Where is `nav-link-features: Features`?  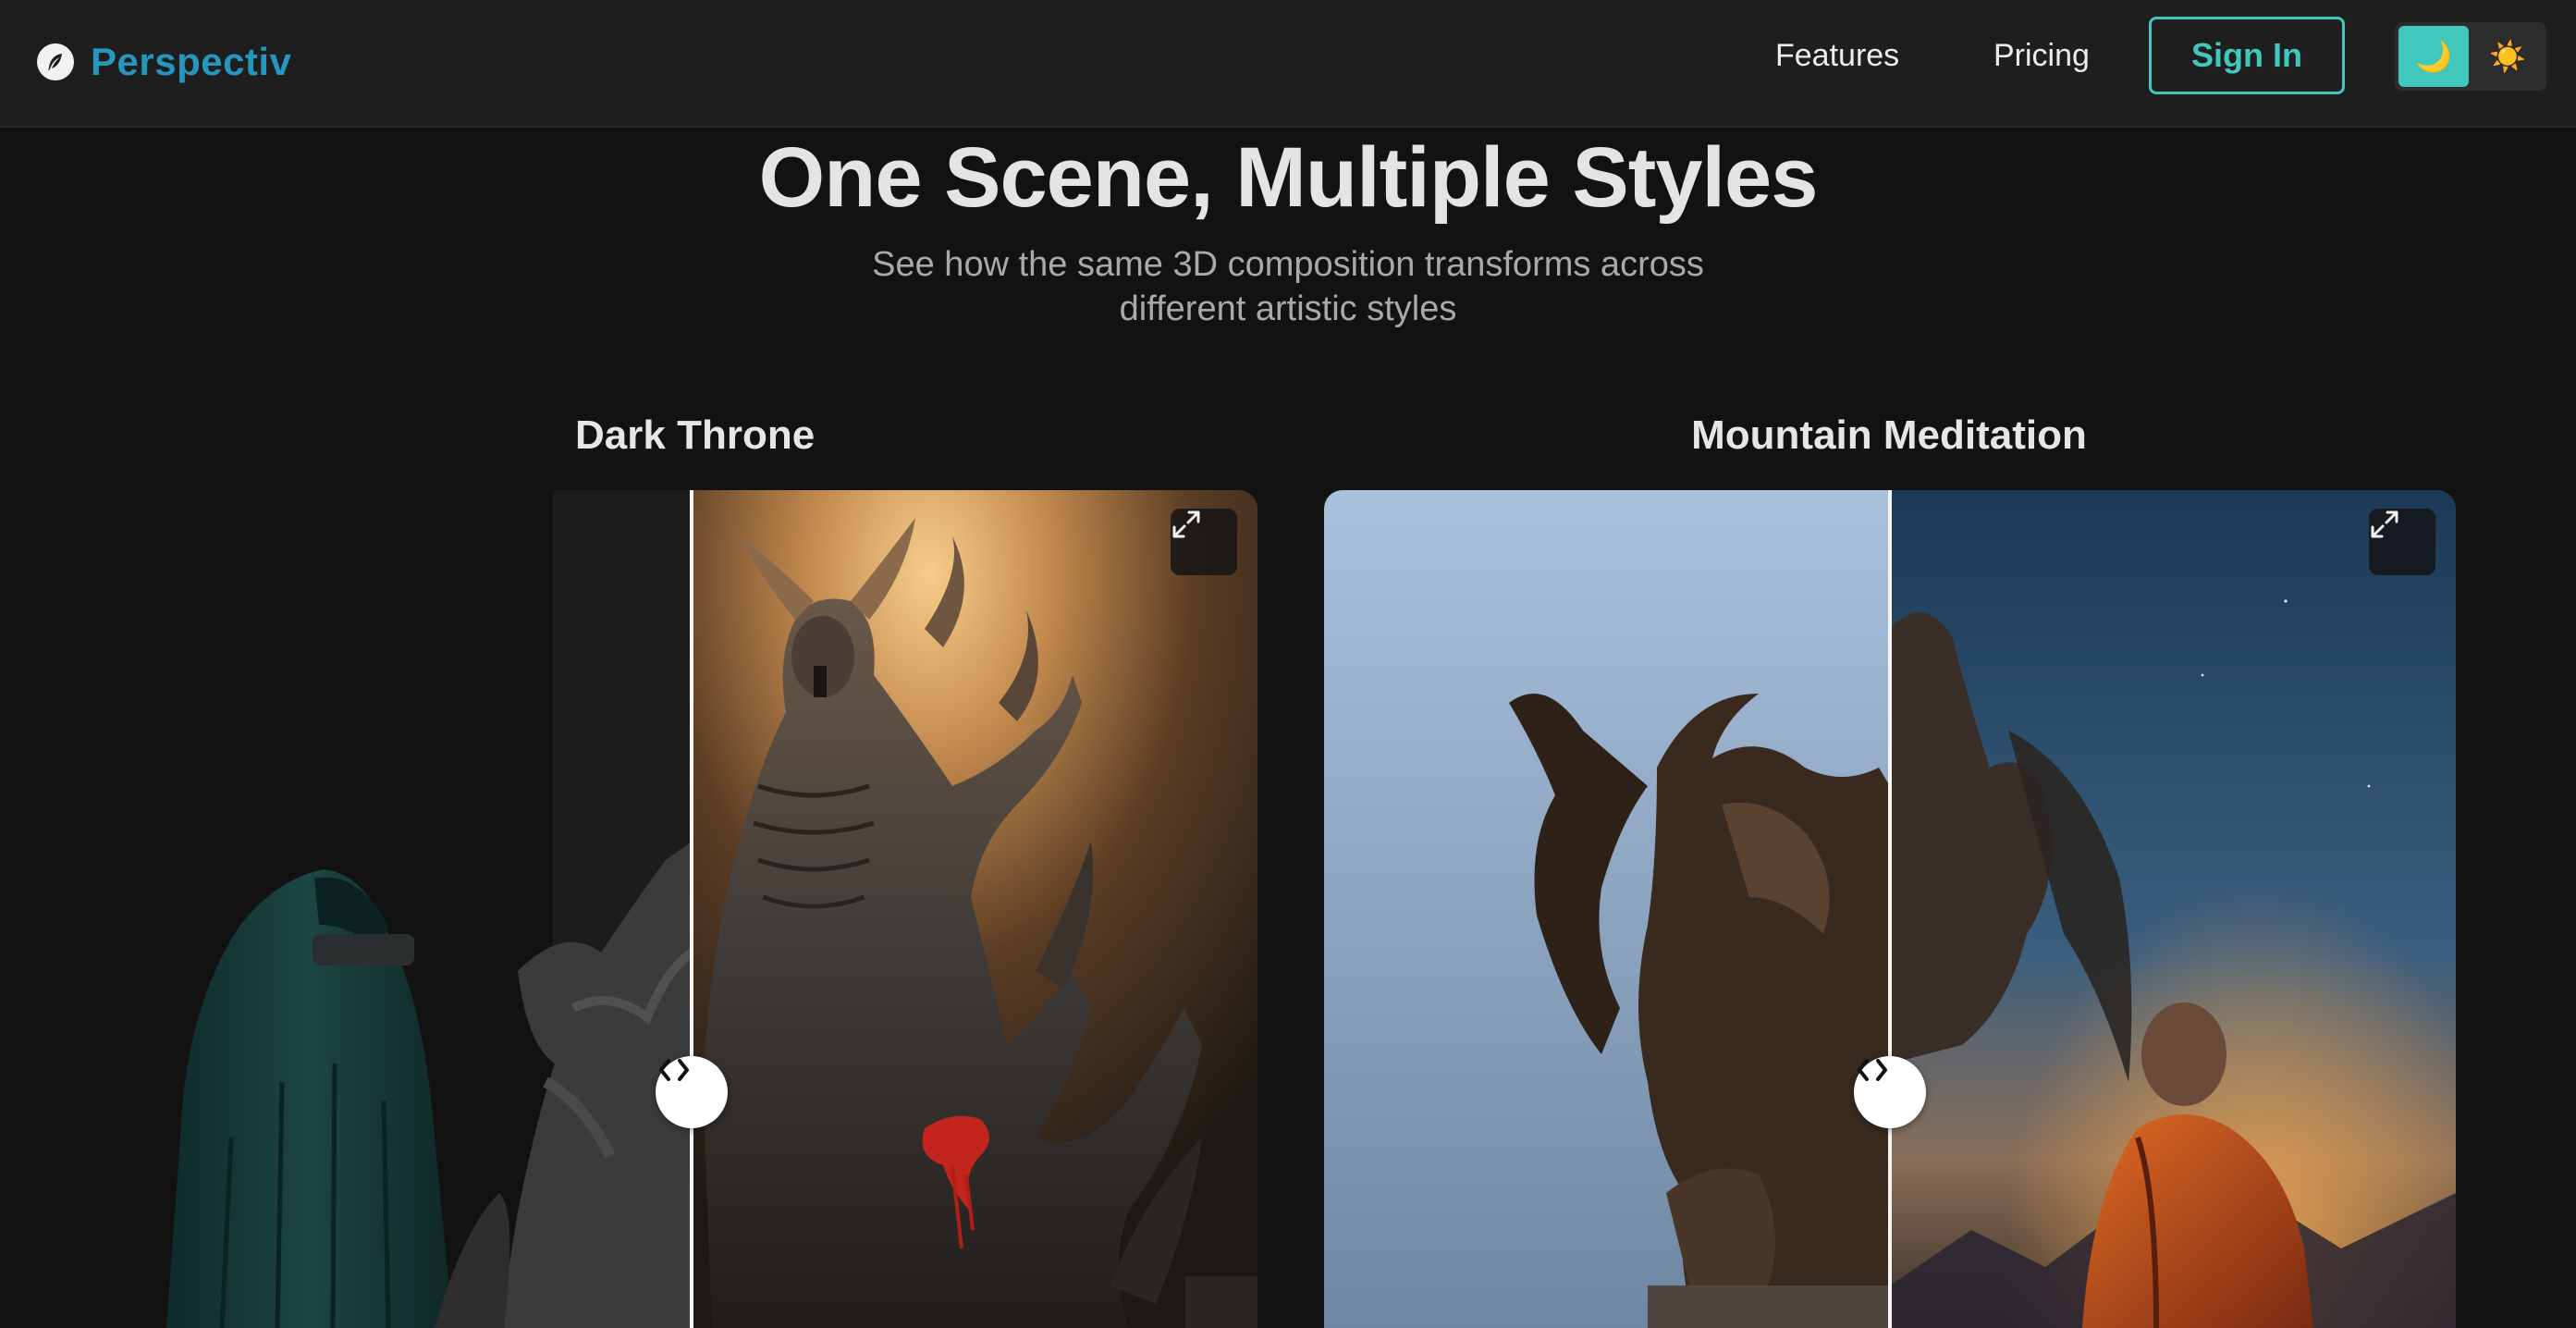 nav-link-features: Features is located at coordinates (1837, 55).